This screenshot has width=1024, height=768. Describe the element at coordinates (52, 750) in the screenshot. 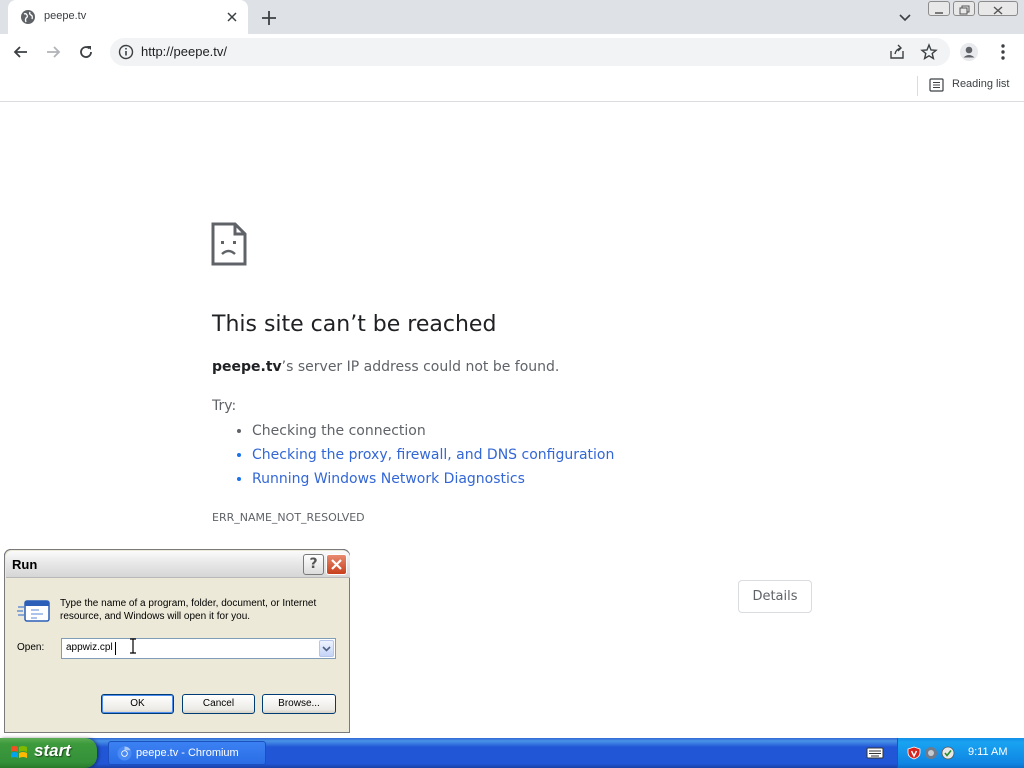

I see `start-label: start` at that location.